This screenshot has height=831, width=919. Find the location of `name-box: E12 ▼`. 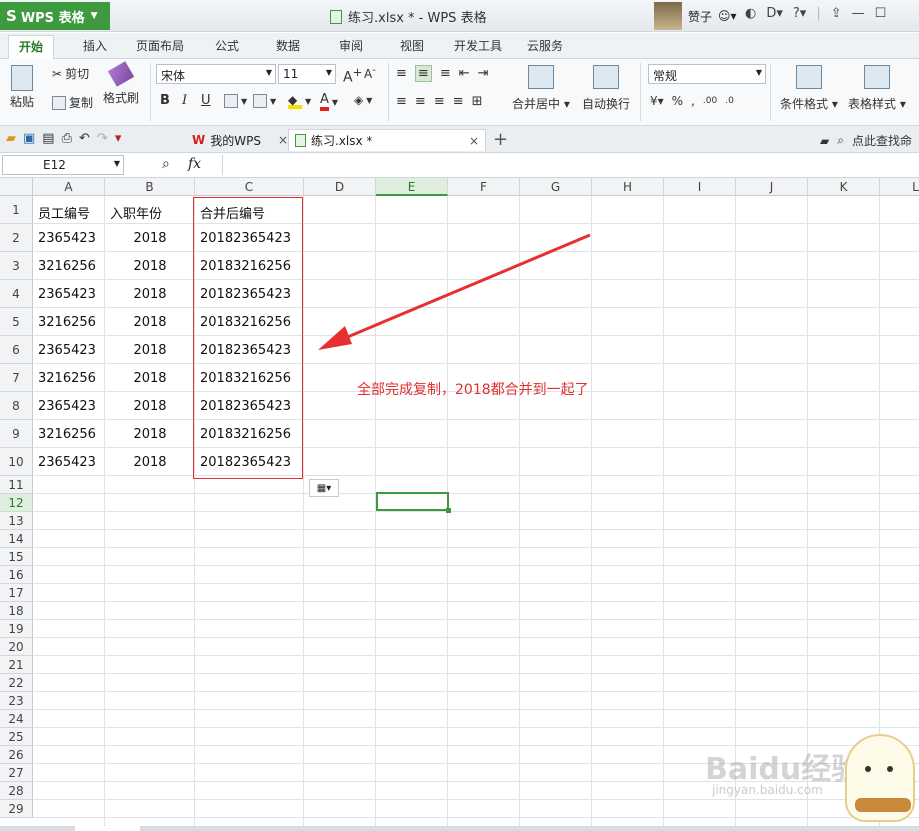

name-box: E12 ▼ is located at coordinates (63, 165).